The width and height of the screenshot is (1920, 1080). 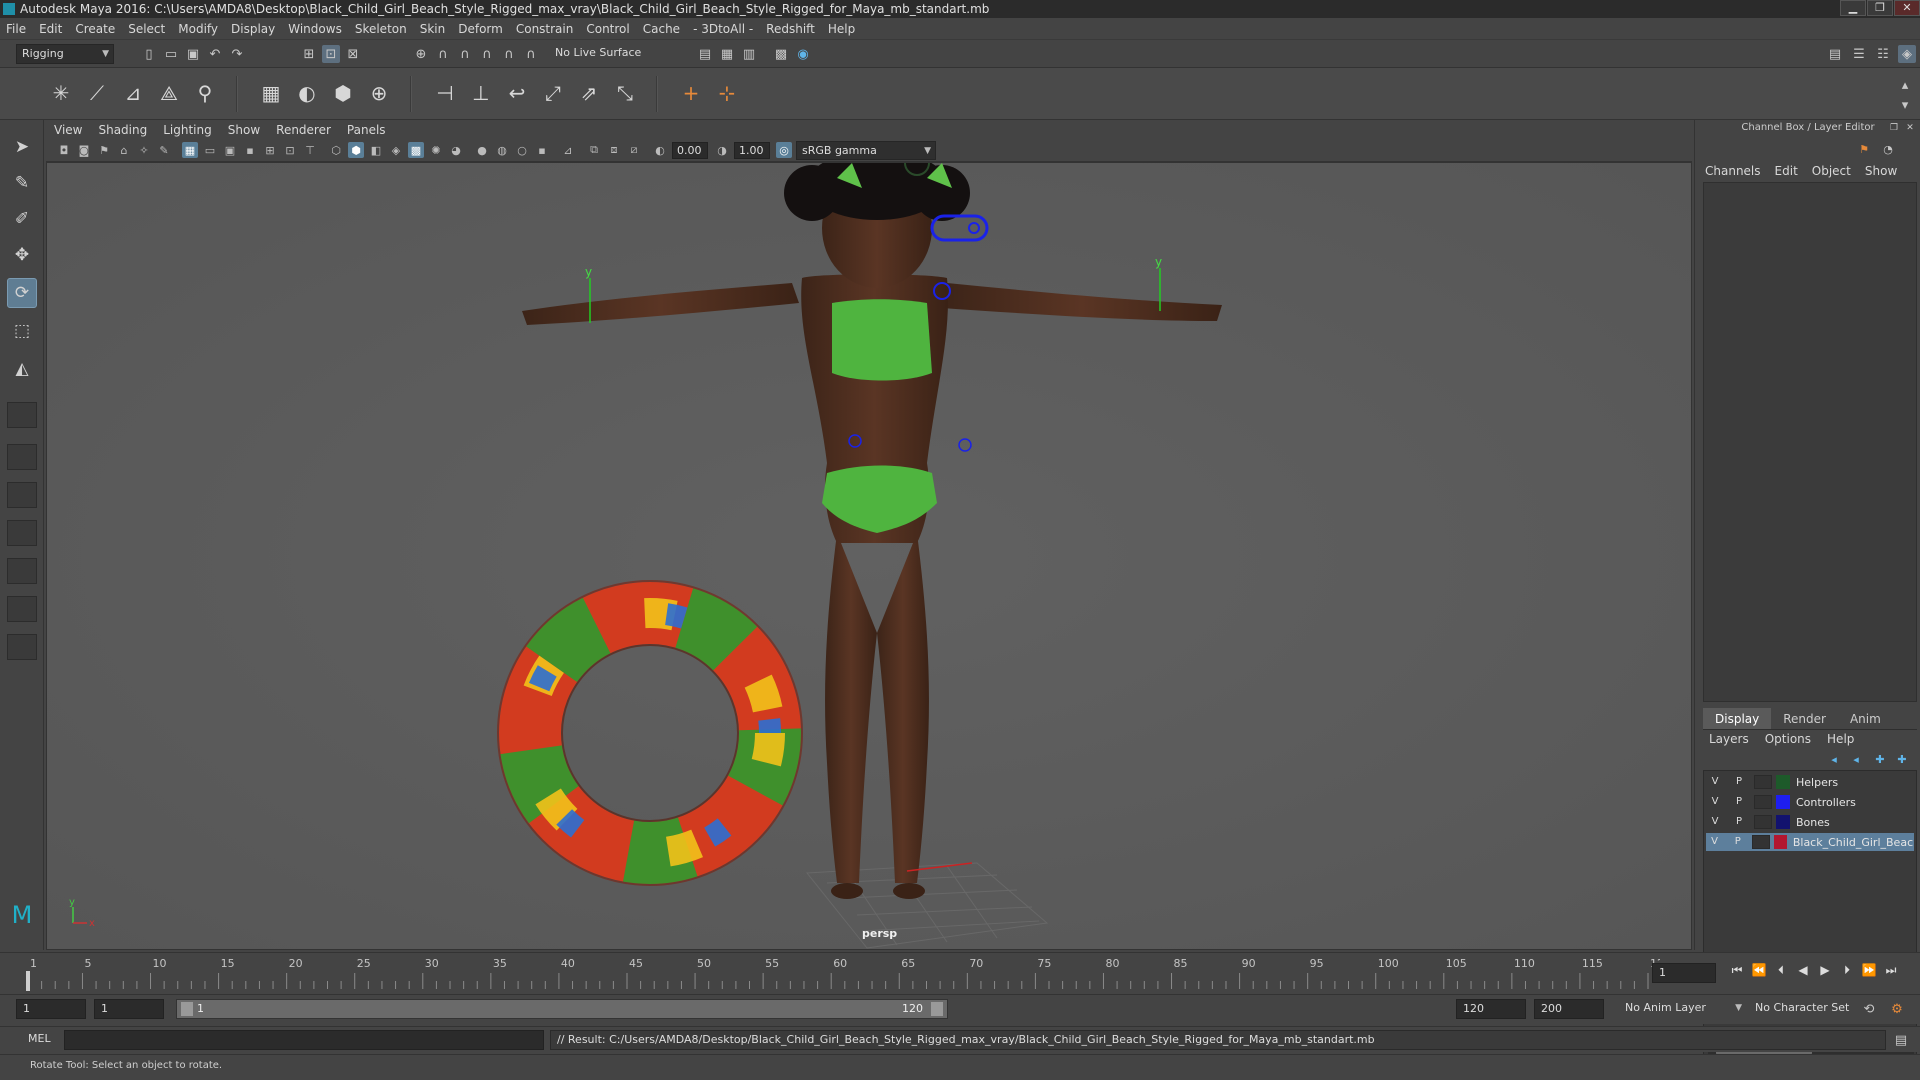 I want to click on menu-modify: Modify, so click(x=198, y=29).